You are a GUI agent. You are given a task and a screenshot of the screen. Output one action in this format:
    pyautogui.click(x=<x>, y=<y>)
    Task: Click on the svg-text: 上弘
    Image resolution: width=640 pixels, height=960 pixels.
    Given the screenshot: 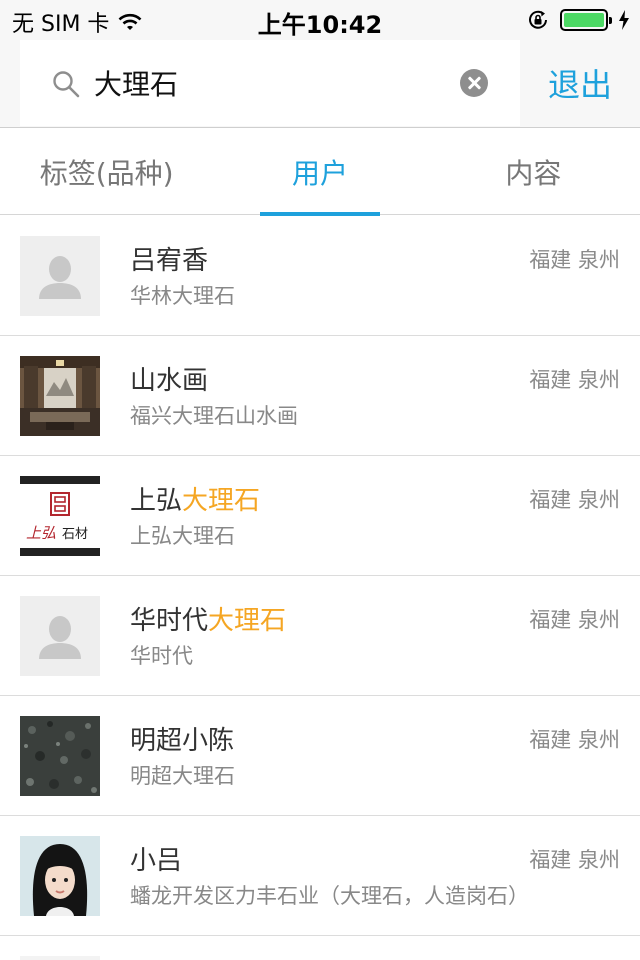 What is the action you would take?
    pyautogui.click(x=41, y=533)
    